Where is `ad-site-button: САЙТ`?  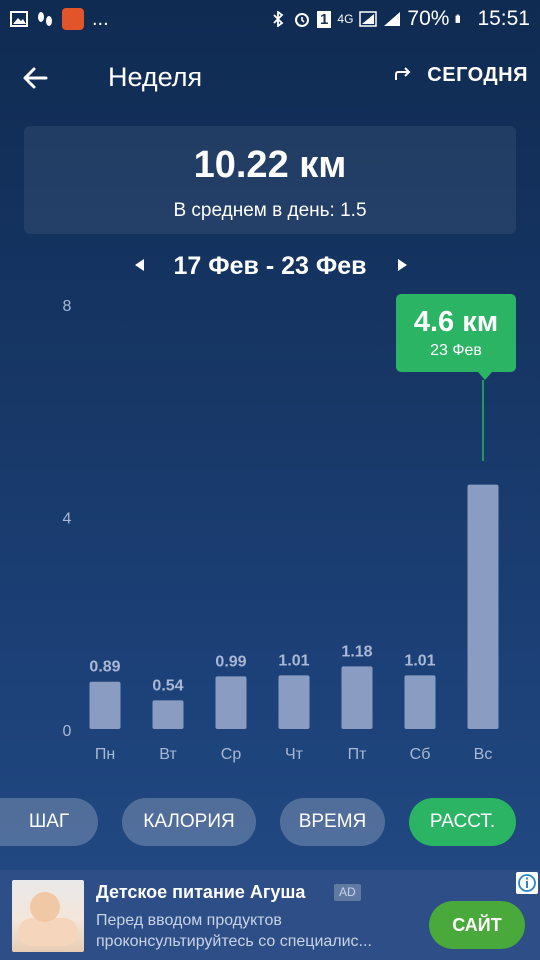
ad-site-button: САЙТ is located at coordinates (477, 925).